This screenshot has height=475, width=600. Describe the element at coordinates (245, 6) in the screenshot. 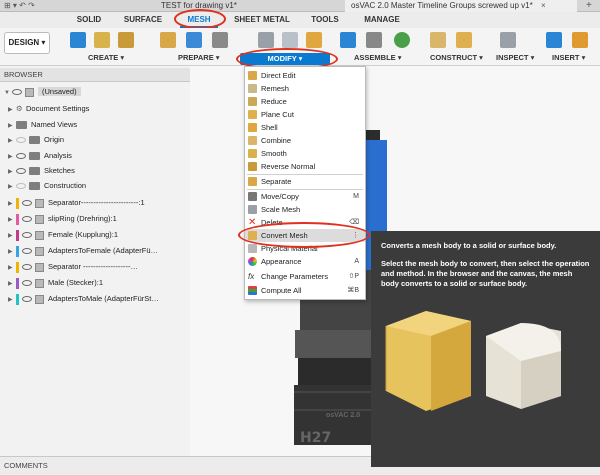

I see `tab-test-drawing: TEST for drawing v1*` at that location.